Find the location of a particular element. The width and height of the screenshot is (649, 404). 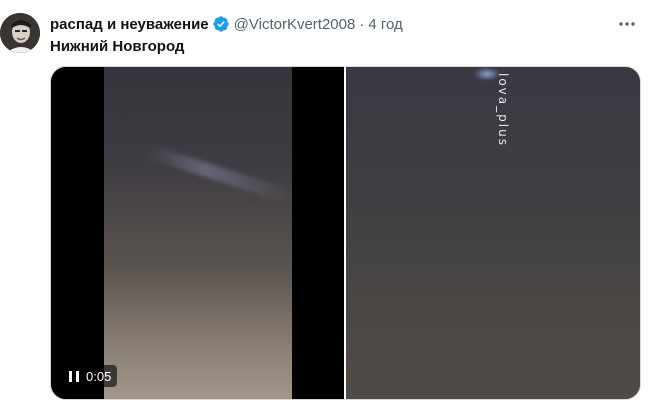

video-watermark: lova_plus is located at coordinates (503, 110).